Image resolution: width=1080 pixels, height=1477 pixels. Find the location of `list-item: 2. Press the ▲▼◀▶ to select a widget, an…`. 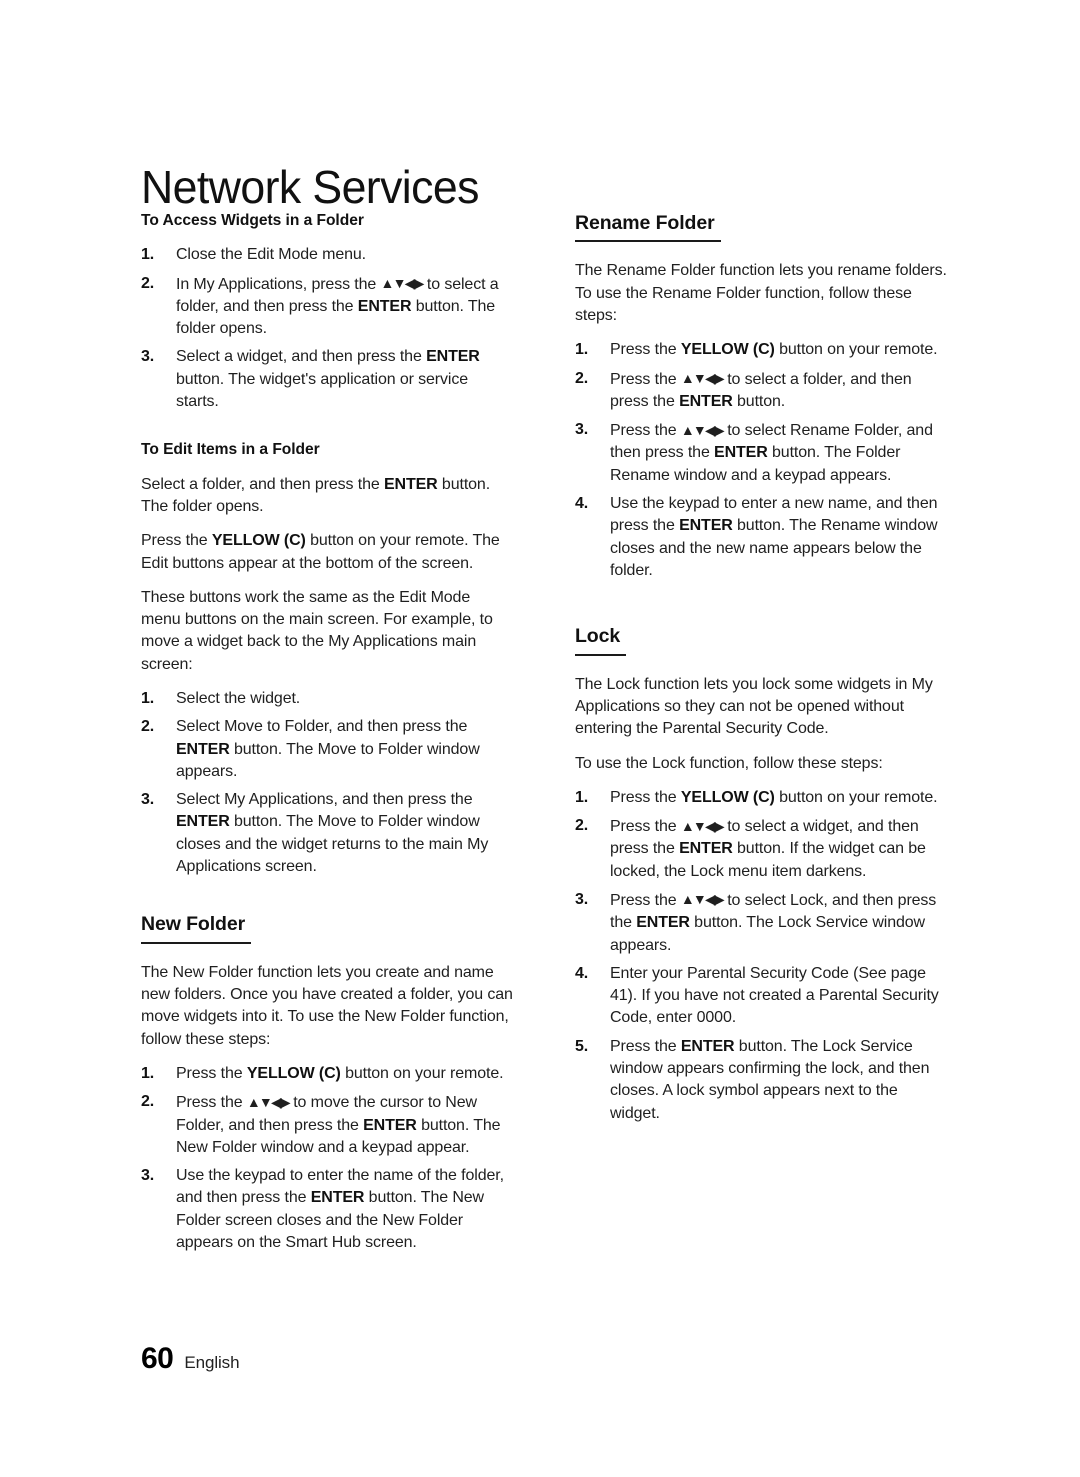

list-item: 2. Press the ▲▼◀▶ to select a widget, an… is located at coordinates (761, 849).